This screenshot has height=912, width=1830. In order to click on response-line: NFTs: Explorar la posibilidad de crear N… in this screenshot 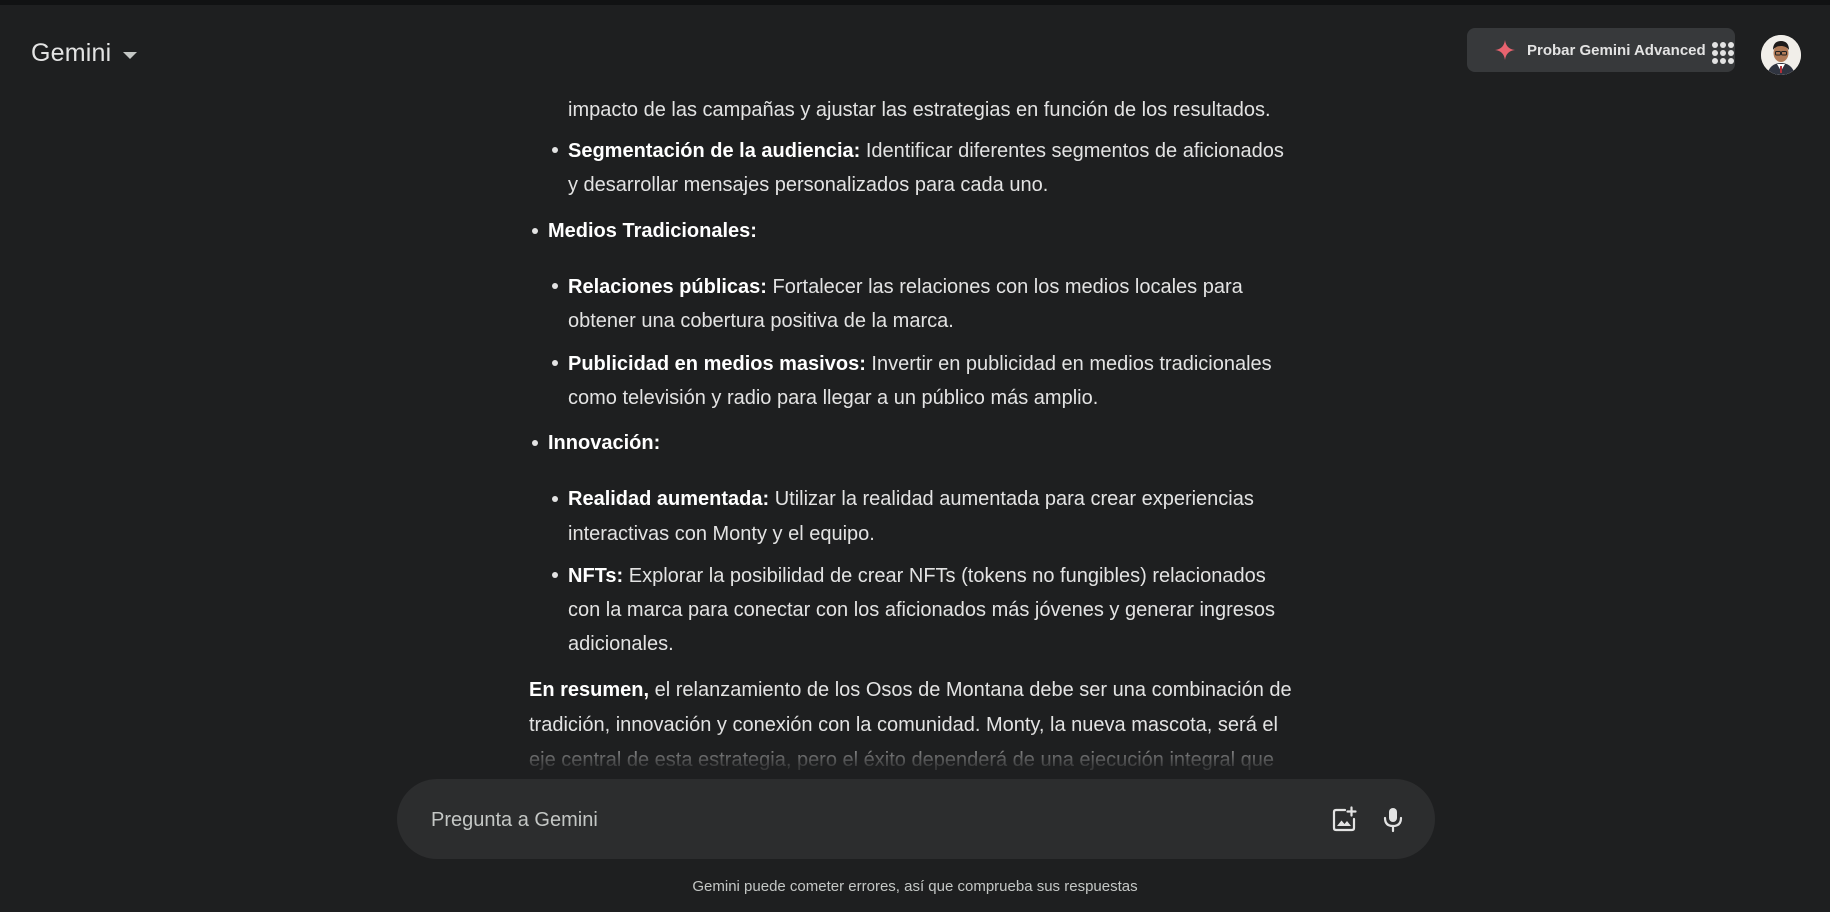, I will do `click(917, 576)`.